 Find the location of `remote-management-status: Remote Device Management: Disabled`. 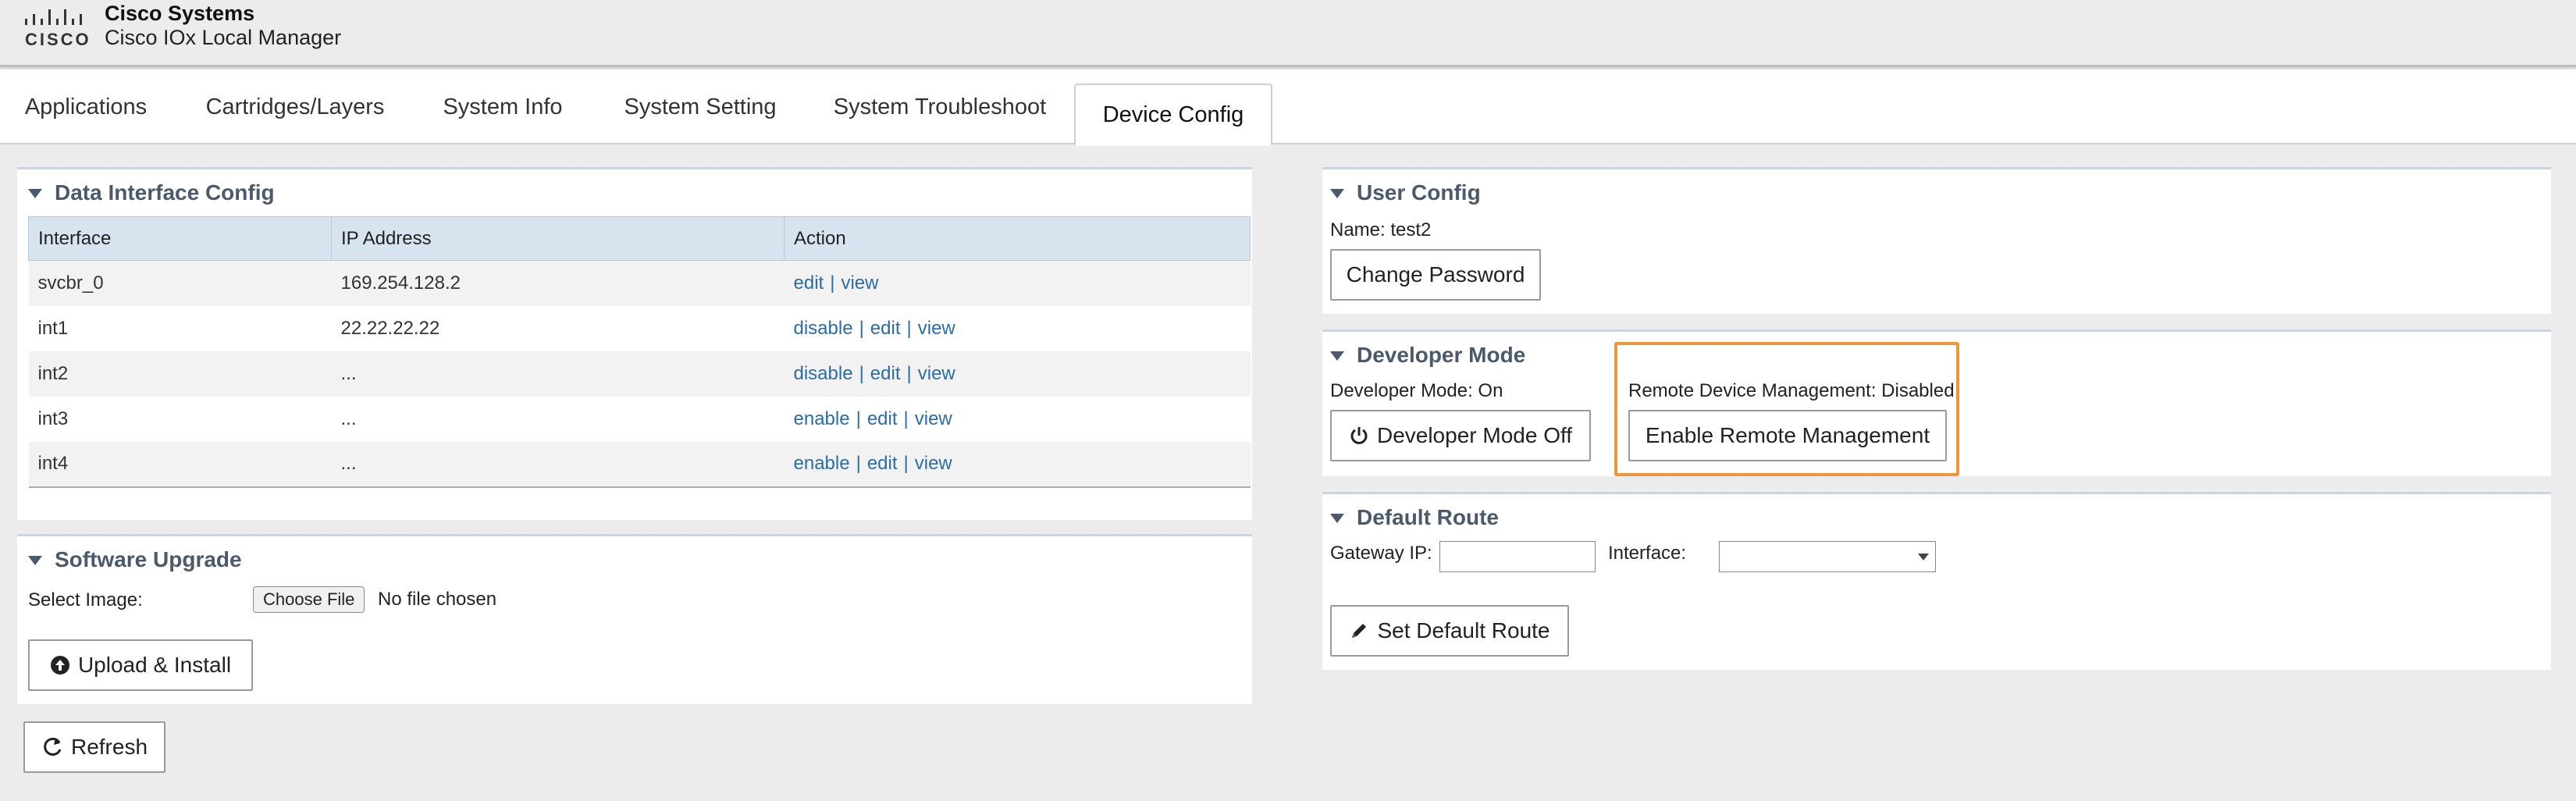

remote-management-status: Remote Device Management: Disabled is located at coordinates (1791, 390).